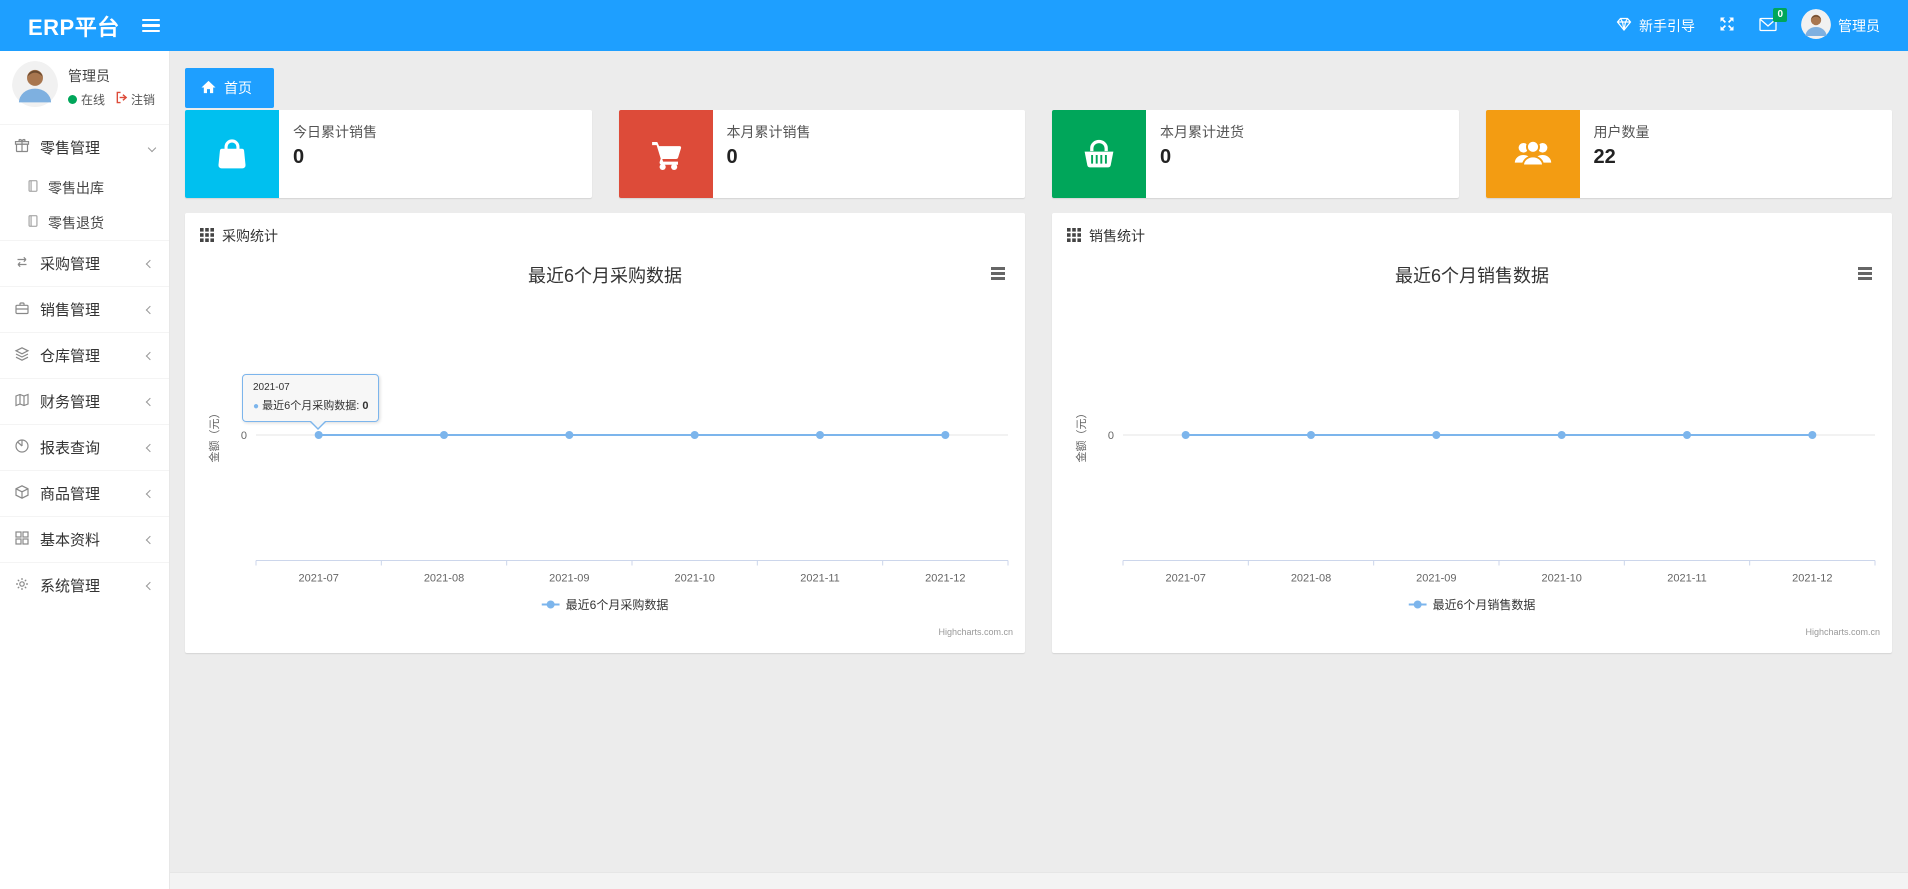  What do you see at coordinates (1816, 25) in the screenshot?
I see `user-avatar` at bounding box center [1816, 25].